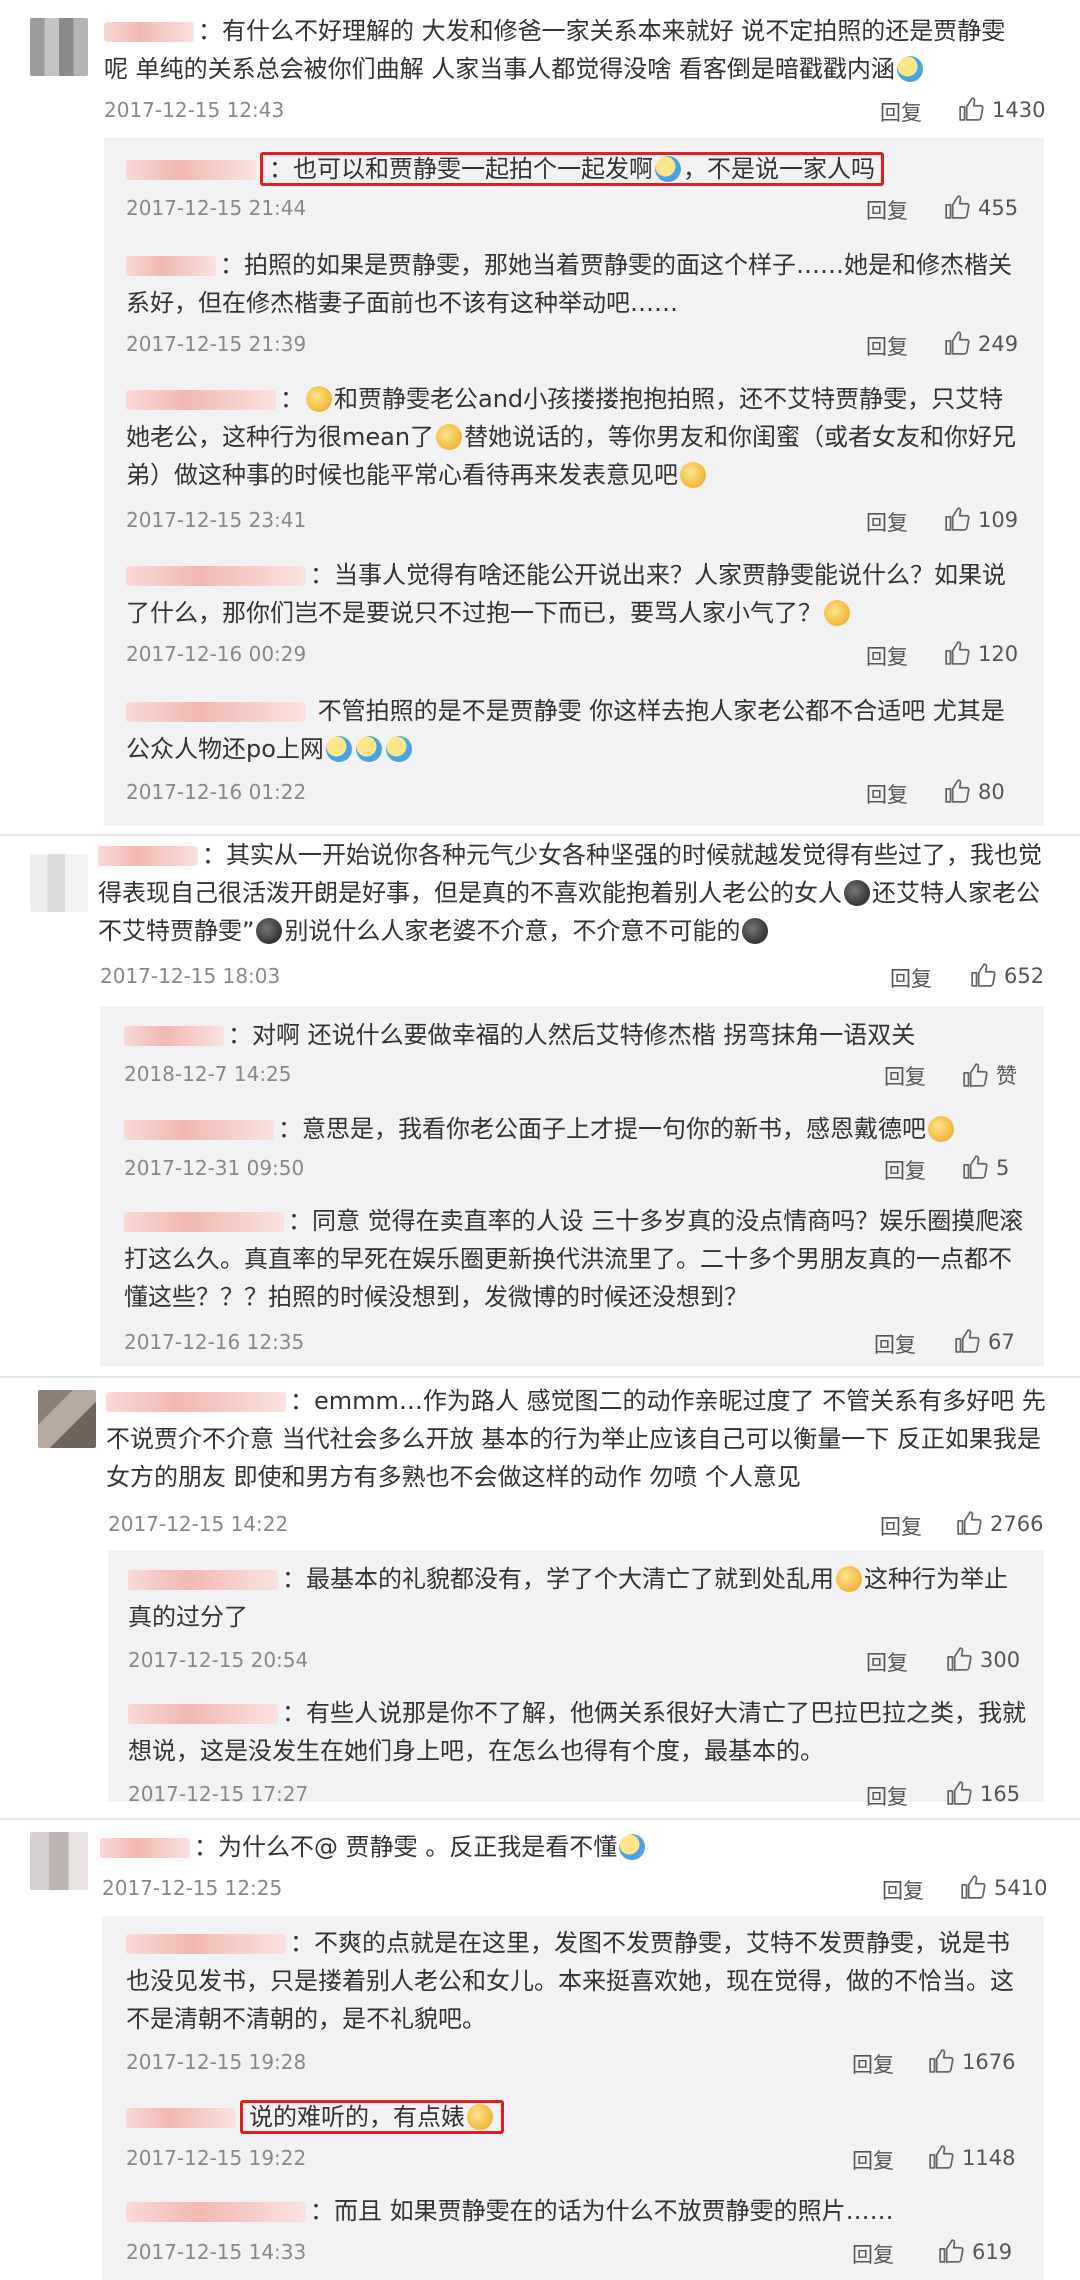 This screenshot has height=2280, width=1080. Describe the element at coordinates (983, 1659) in the screenshot. I see `like-button: 300` at that location.